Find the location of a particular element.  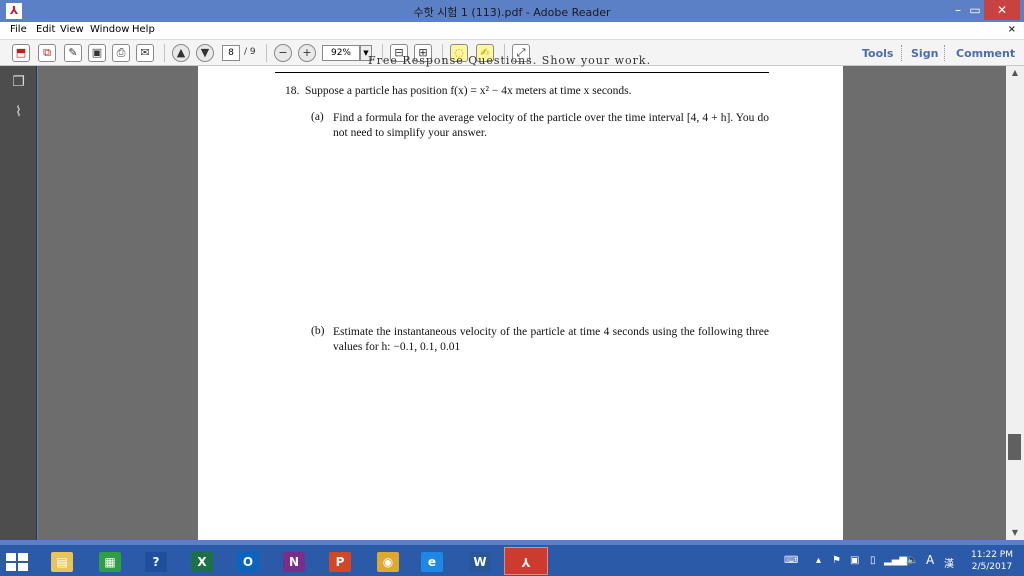

file-explorer-icon: ▤ is located at coordinates (62, 561).